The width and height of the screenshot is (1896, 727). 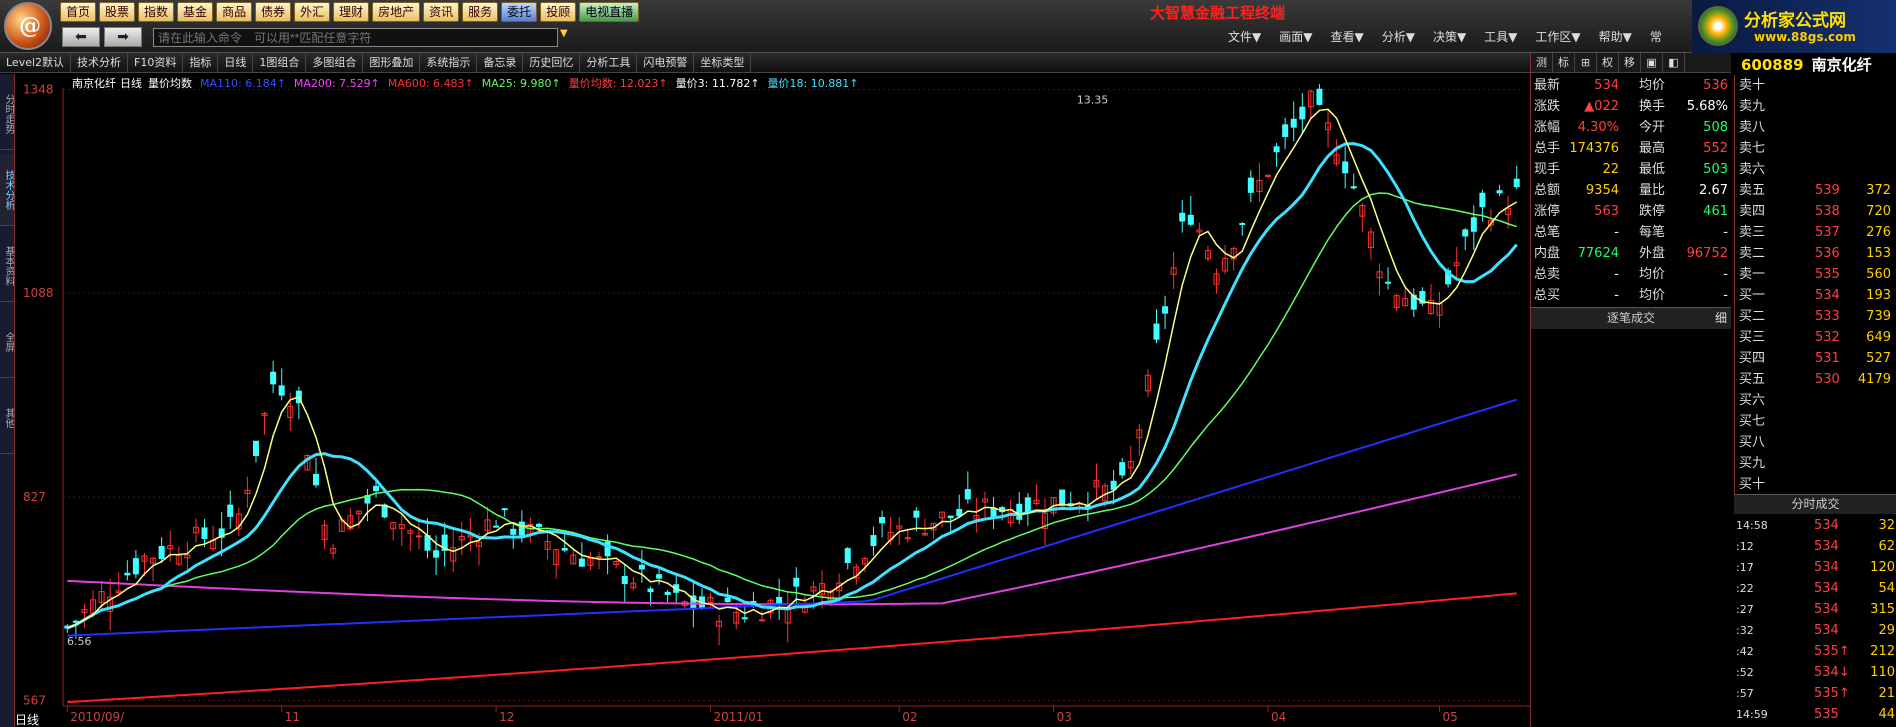 What do you see at coordinates (1874, 379) in the screenshot?
I see `order-volume: 4179` at bounding box center [1874, 379].